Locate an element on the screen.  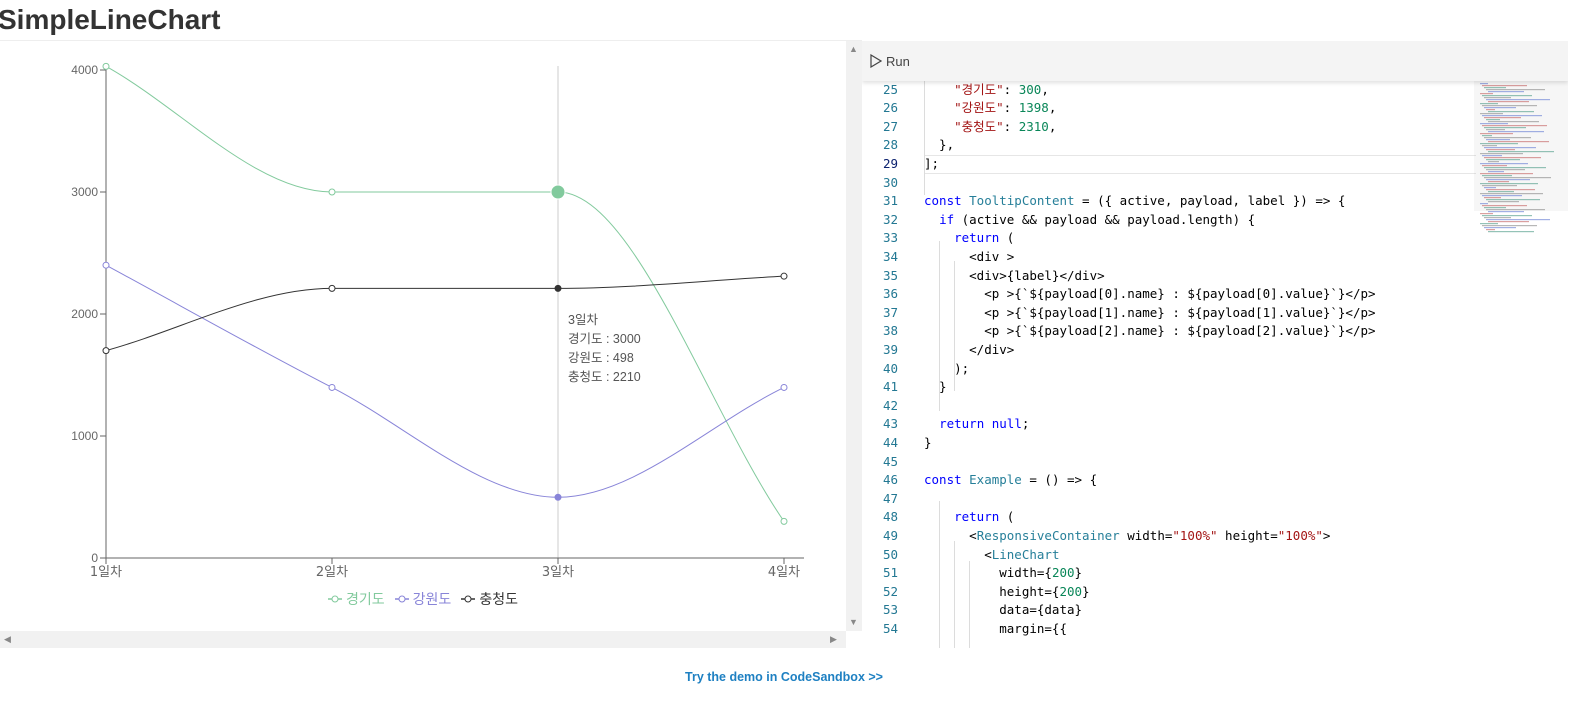
code-line: "충청도": 2310, is located at coordinates (990, 127).